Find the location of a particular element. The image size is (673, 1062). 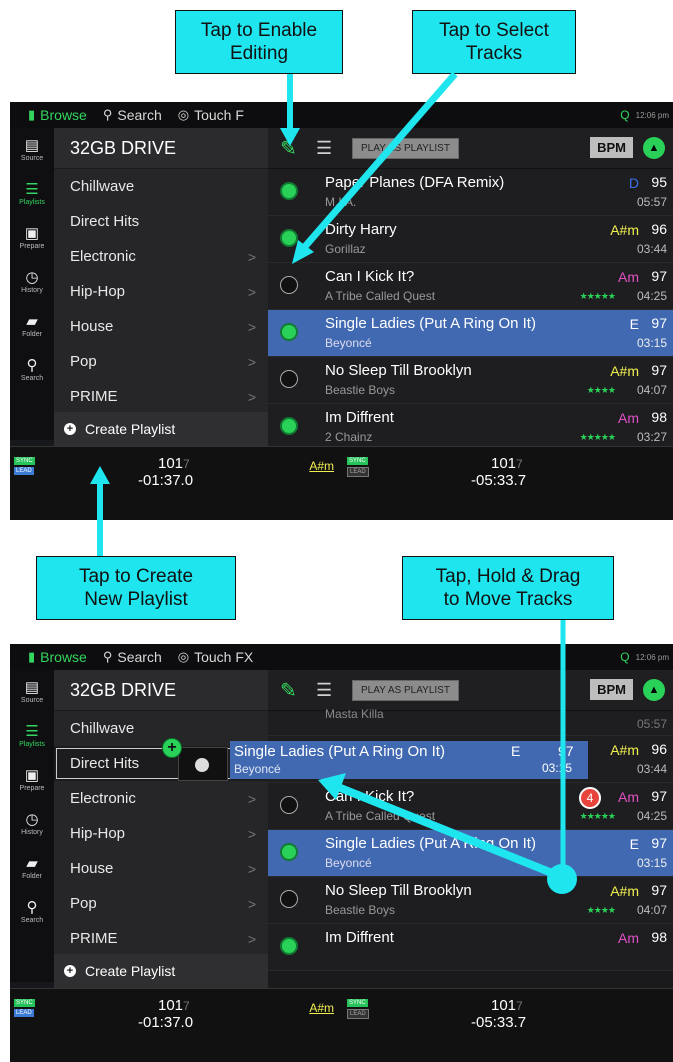

track-row: Im Diffrent Am 98 is located at coordinates (470, 947).